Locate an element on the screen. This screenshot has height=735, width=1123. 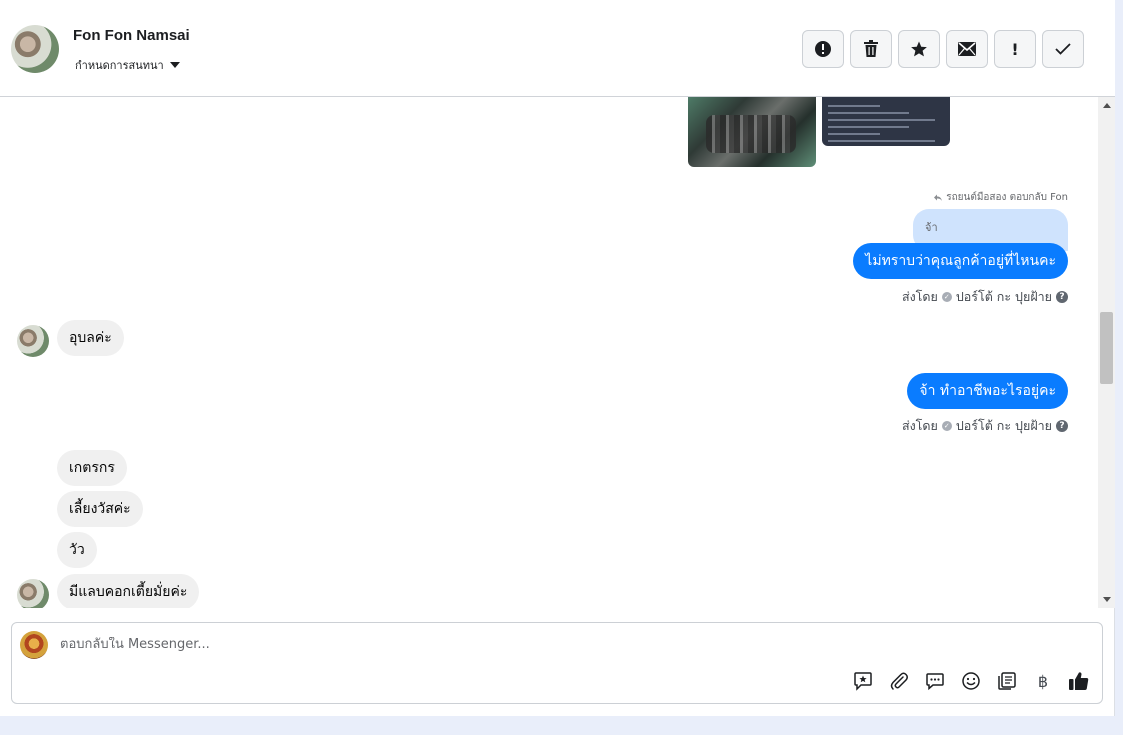
message-bubble-incoming: เกตรกร is located at coordinates (92, 468).